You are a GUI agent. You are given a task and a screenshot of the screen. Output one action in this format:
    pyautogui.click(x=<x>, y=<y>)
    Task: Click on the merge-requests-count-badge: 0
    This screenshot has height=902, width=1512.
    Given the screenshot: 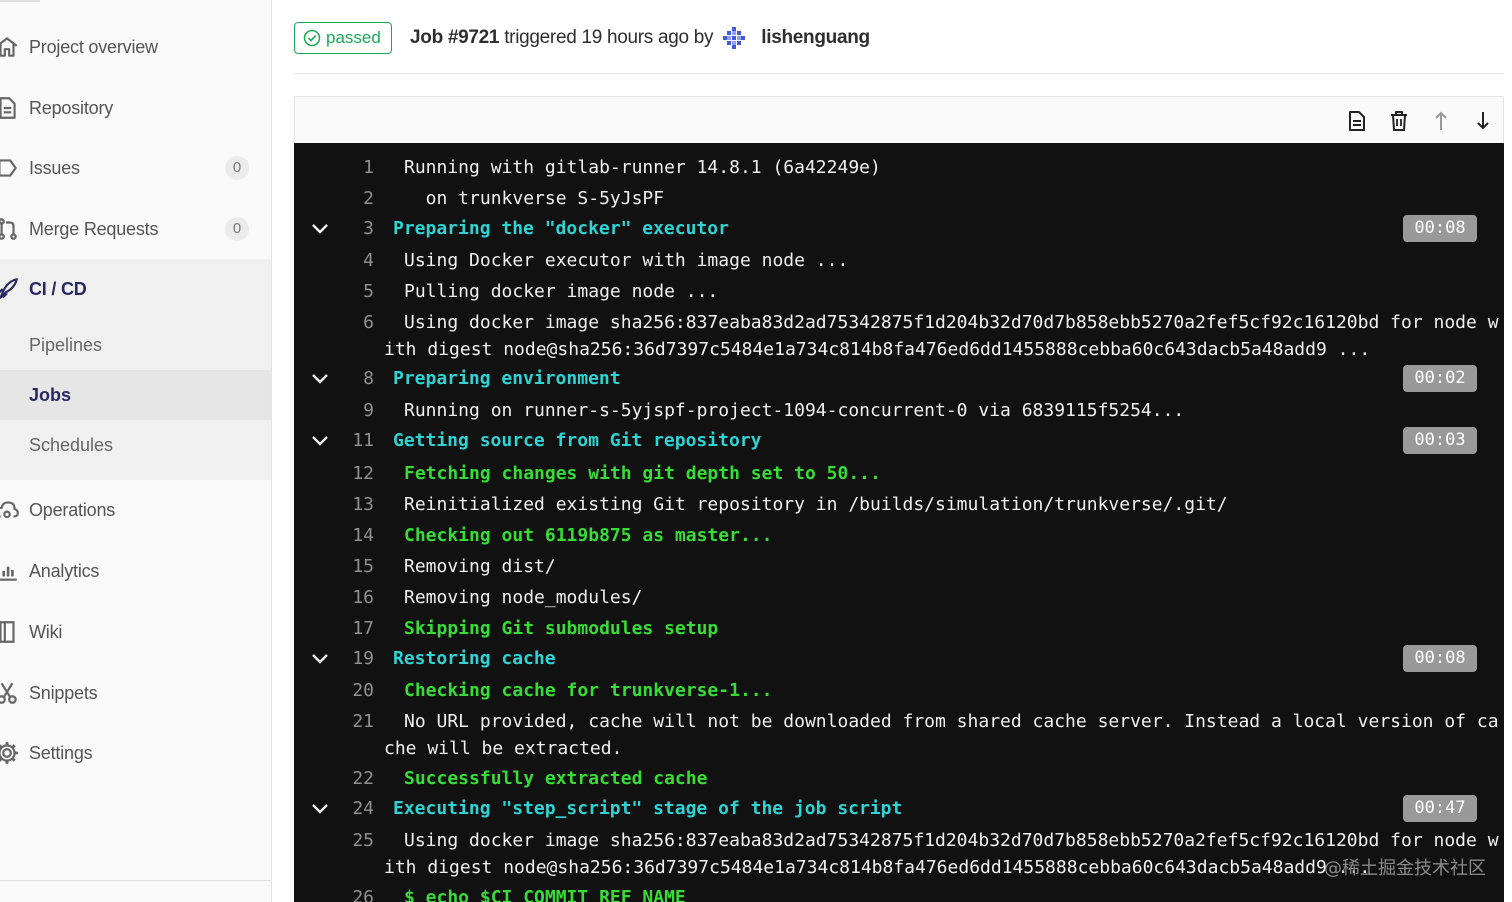 What is the action you would take?
    pyautogui.click(x=237, y=229)
    